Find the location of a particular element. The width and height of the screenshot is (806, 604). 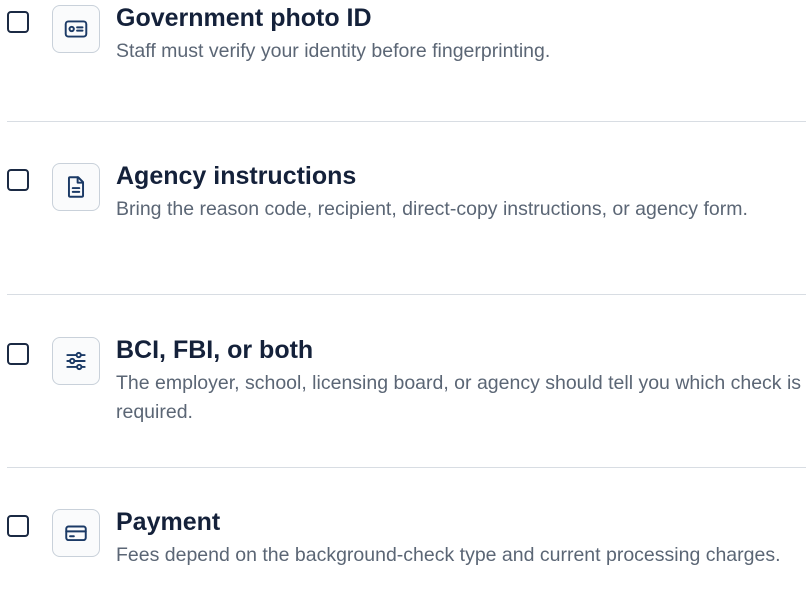

sliders-icon is located at coordinates (76, 361).